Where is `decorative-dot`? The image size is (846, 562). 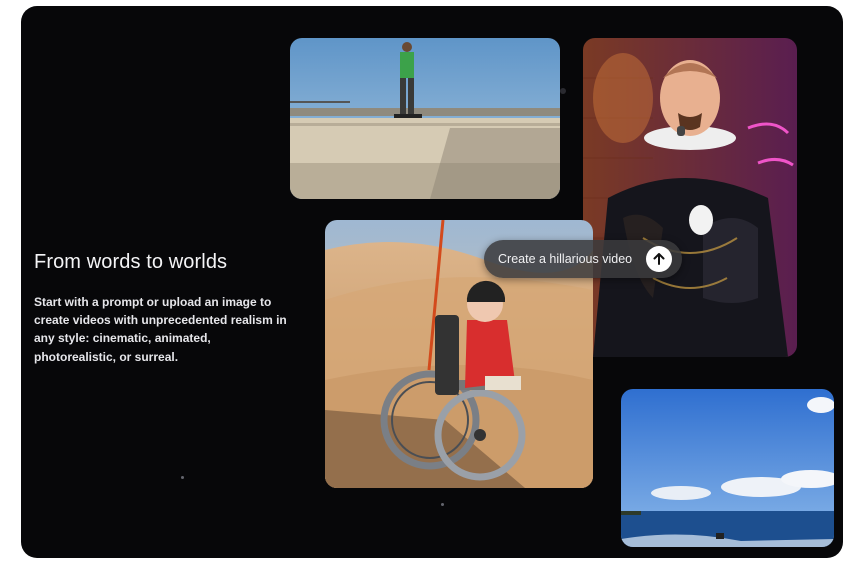
decorative-dot is located at coordinates (563, 91).